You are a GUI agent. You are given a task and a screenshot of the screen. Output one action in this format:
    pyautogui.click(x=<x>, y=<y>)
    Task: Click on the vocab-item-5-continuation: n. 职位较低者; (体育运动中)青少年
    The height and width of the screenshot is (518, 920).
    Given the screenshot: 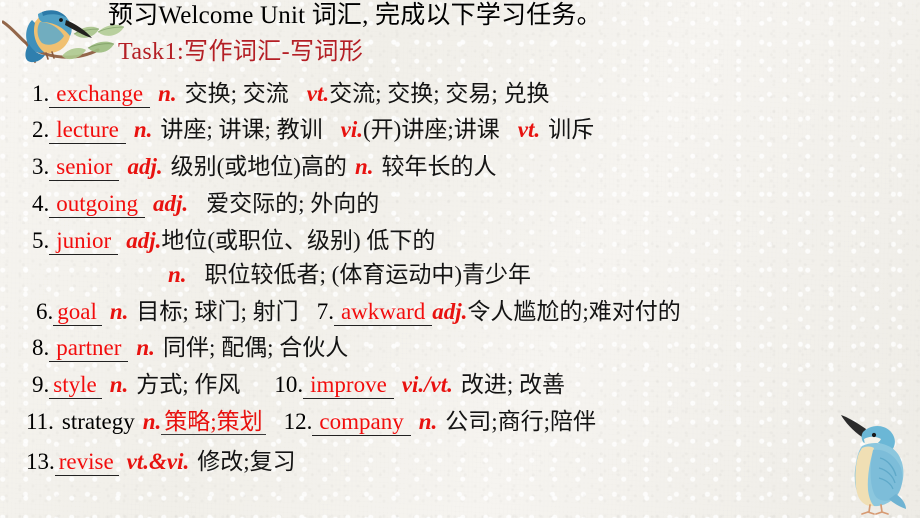 What is the action you would take?
    pyautogui.click(x=349, y=274)
    